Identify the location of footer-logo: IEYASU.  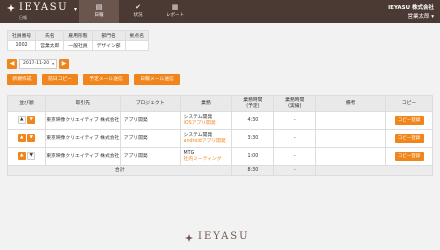
(224, 237).